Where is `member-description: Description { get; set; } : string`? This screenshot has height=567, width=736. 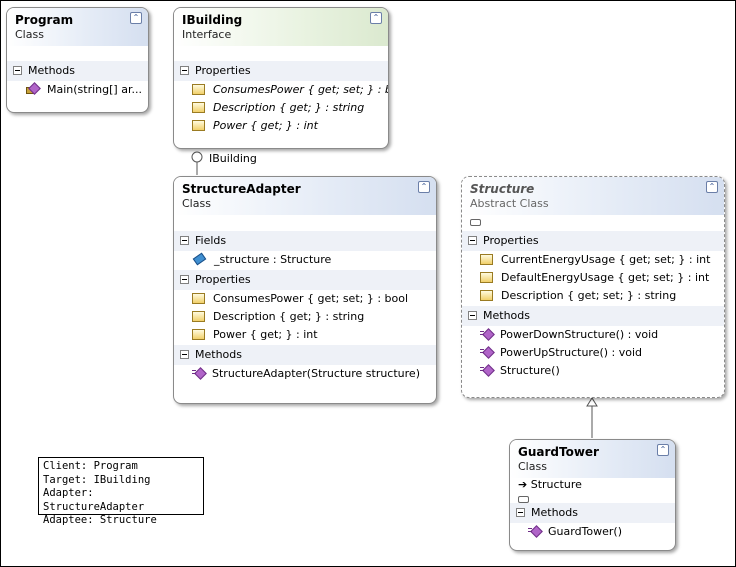
member-description: Description { get; set; } : string is located at coordinates (593, 296).